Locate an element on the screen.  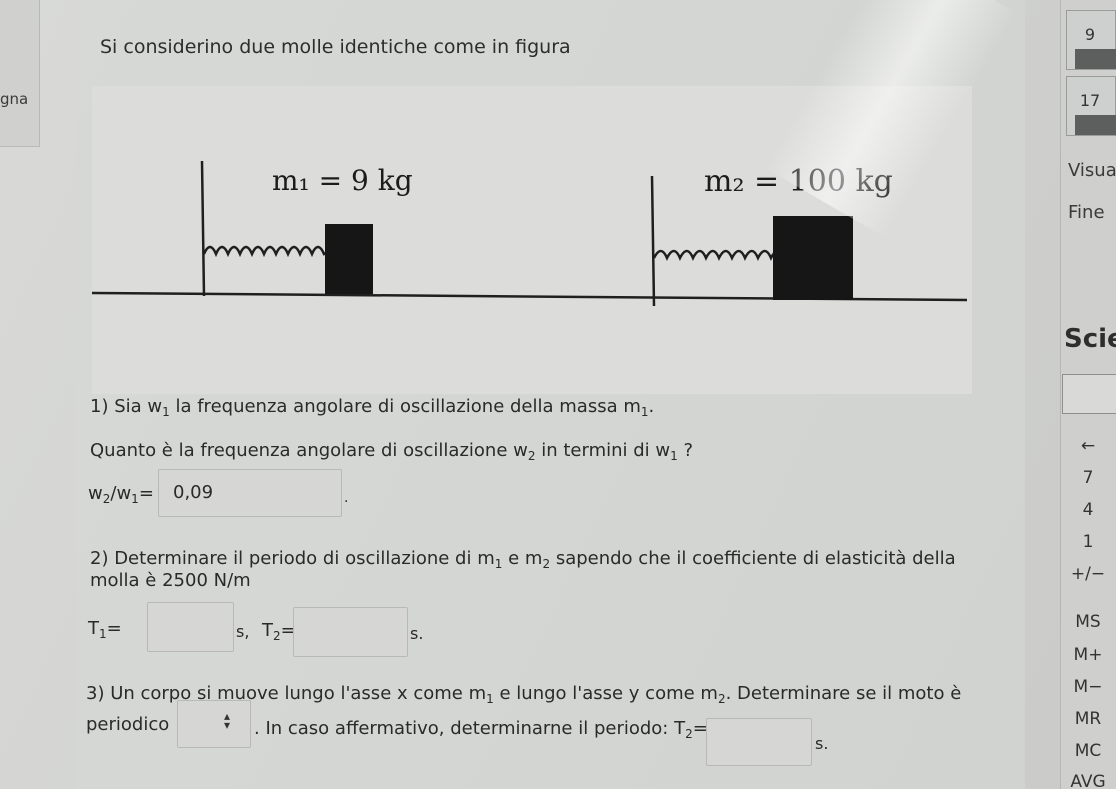
periodic-select: ▴ ▾ is located at coordinates (214, 724).